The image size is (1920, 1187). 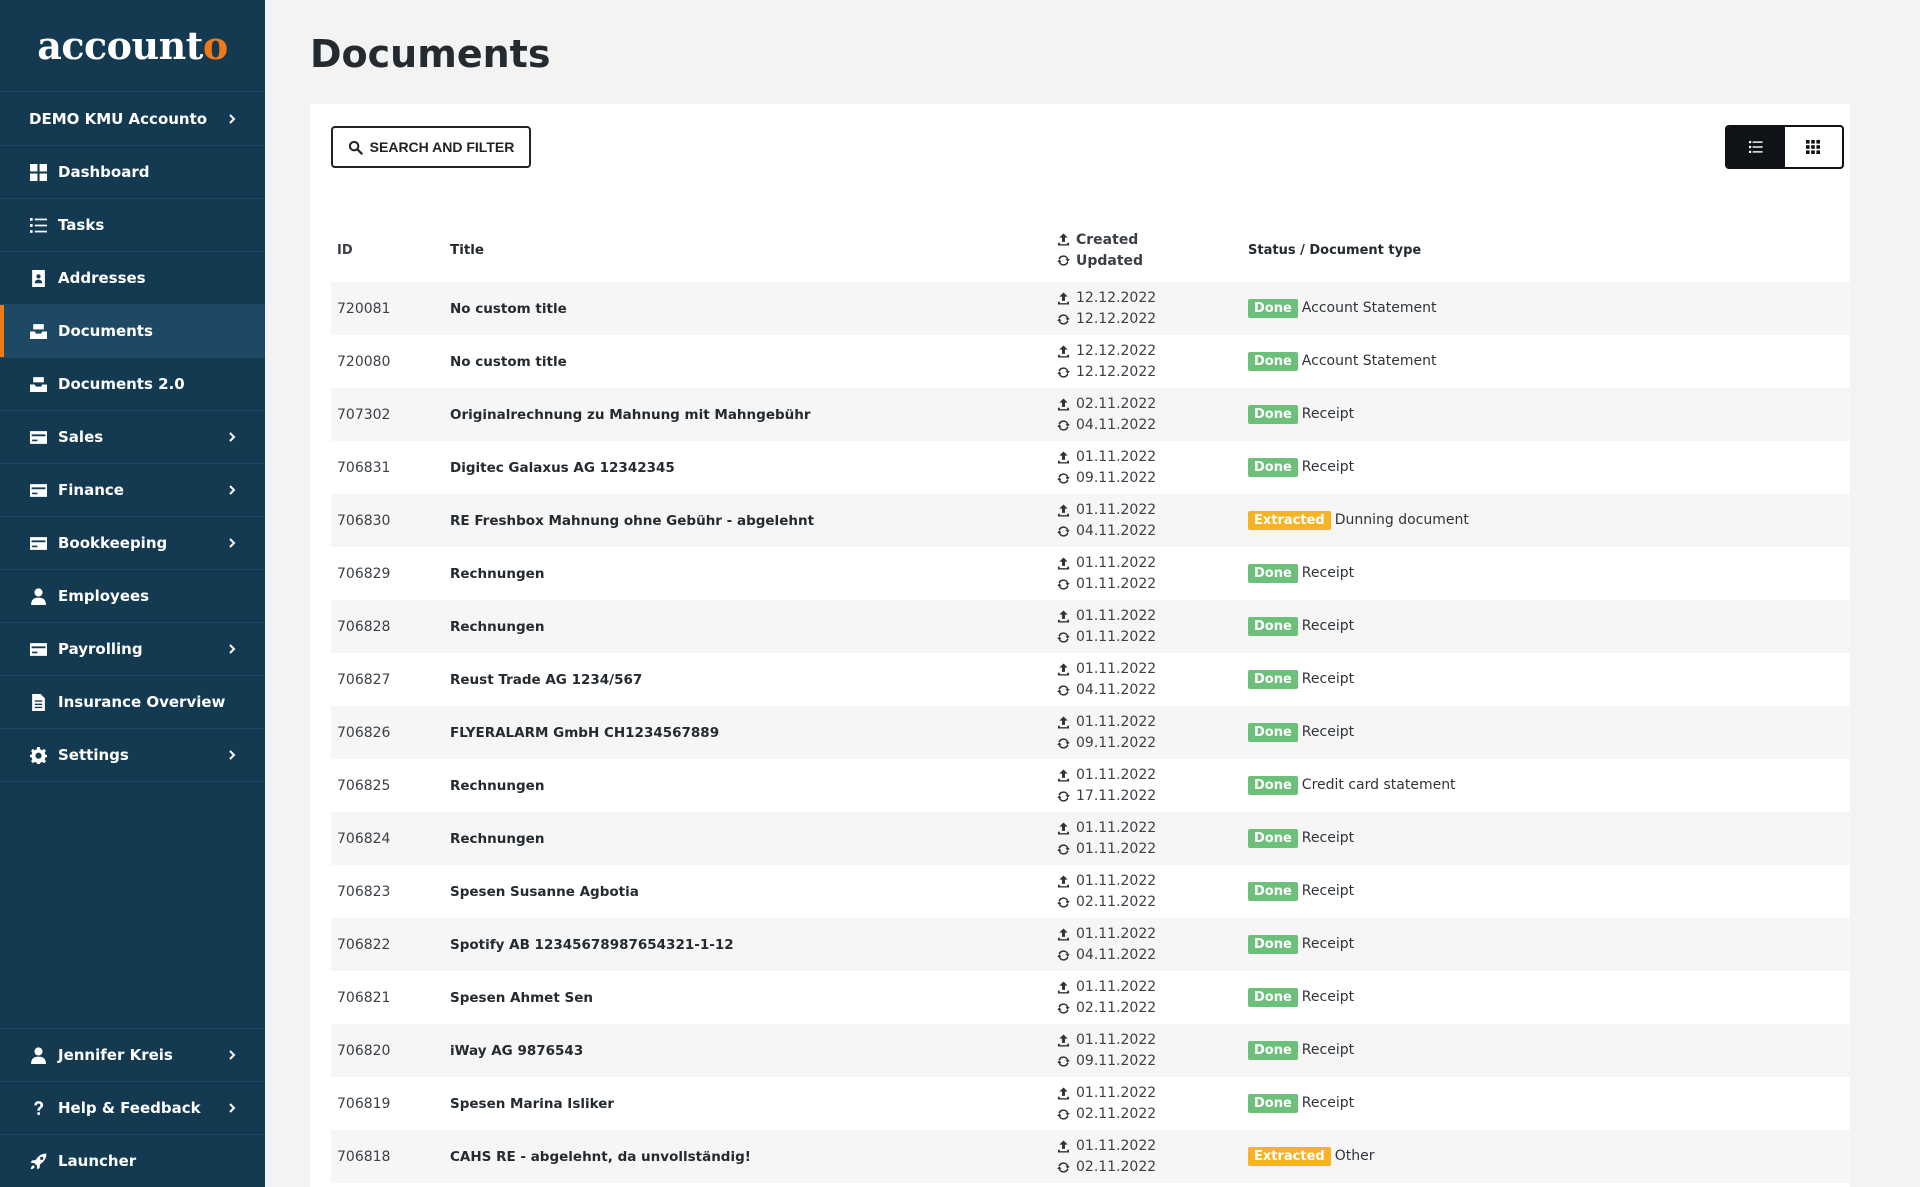 What do you see at coordinates (364, 1156) in the screenshot?
I see `document-id: 706818` at bounding box center [364, 1156].